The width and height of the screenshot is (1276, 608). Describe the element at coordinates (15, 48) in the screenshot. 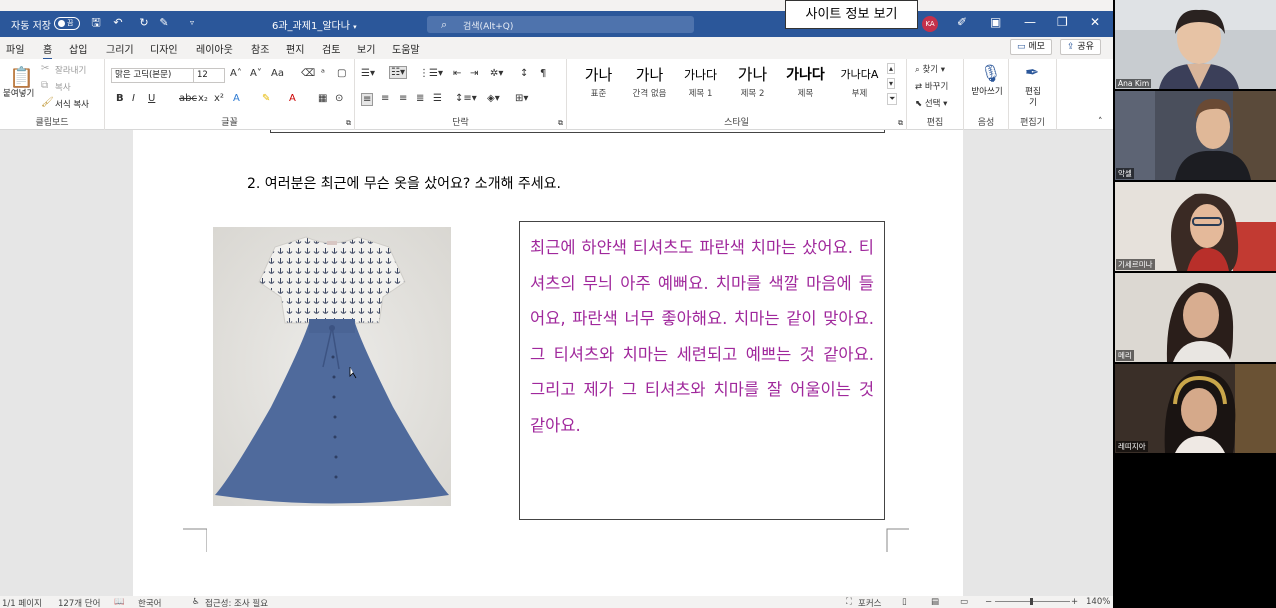

I see `tab-file: 파일` at that location.